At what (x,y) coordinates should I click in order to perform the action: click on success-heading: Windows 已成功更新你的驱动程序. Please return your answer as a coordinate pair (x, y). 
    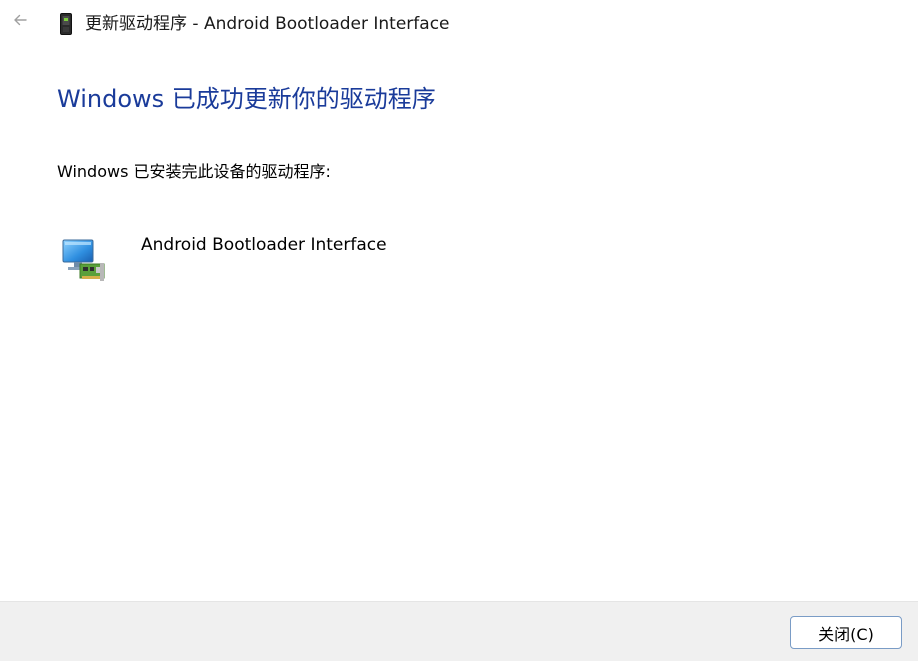
    Looking at the image, I should click on (246, 99).